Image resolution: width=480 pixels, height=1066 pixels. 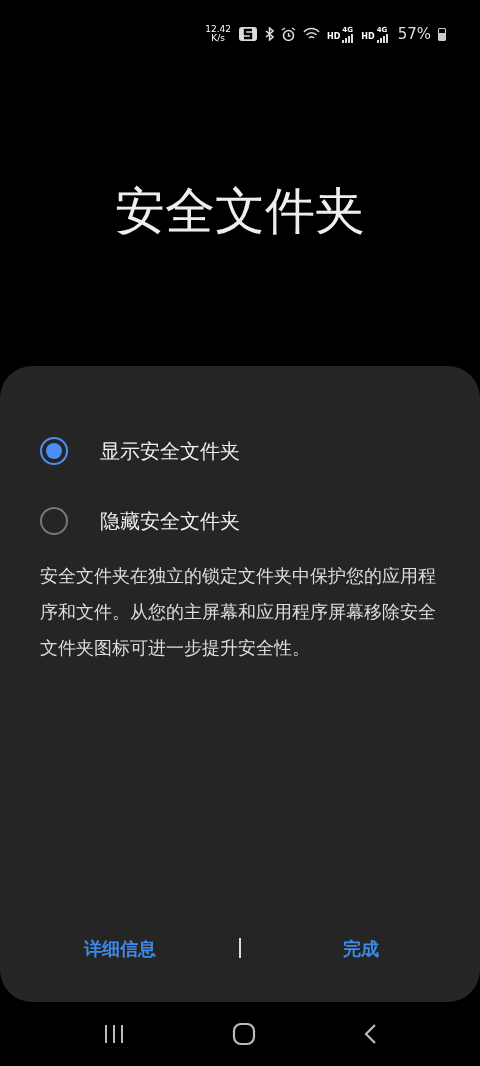 What do you see at coordinates (414, 34) in the screenshot?
I see `battery-percentage: 57%` at bounding box center [414, 34].